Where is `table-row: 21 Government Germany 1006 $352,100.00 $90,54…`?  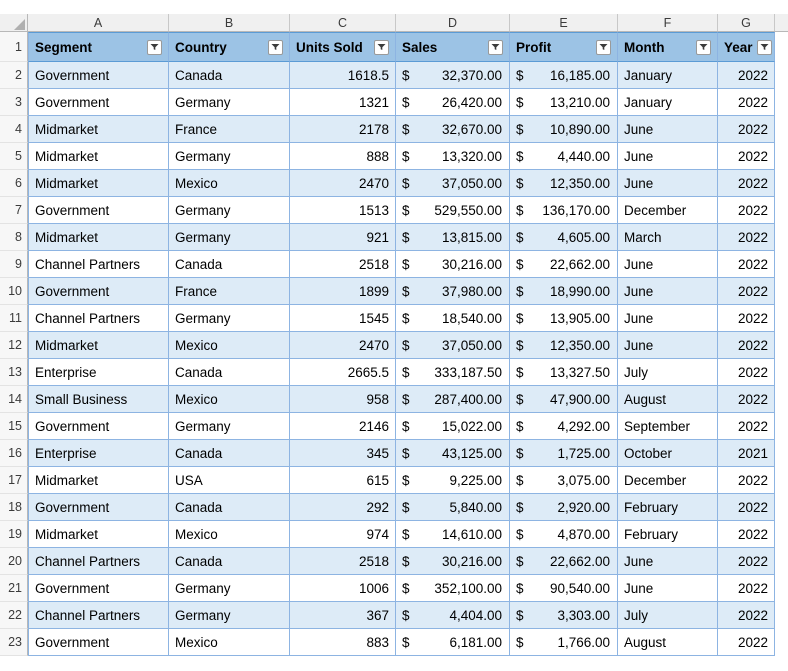
table-row: 21 Government Germany 1006 $352,100.00 $90,54… is located at coordinates (394, 588).